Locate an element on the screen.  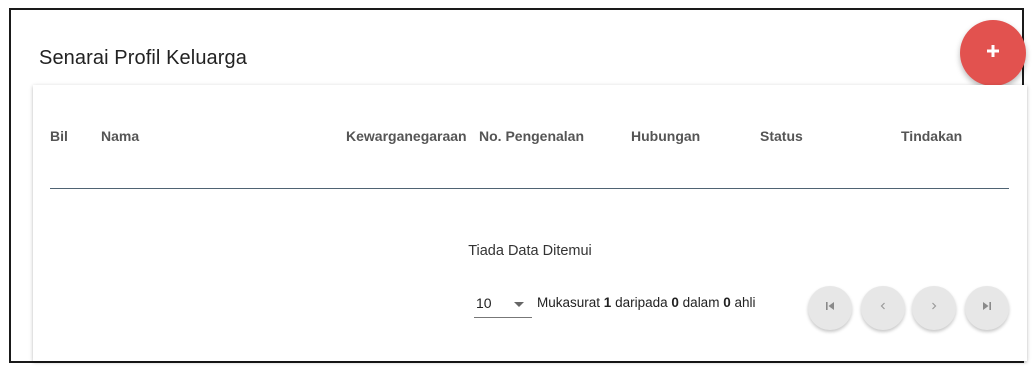
last-page-button is located at coordinates (987, 308).